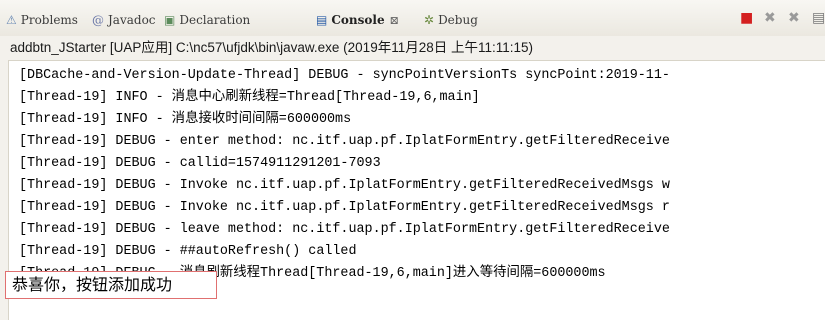 The height and width of the screenshot is (320, 825). Describe the element at coordinates (132, 20) in the screenshot. I see `tab-javadoc-label: Javadoc` at that location.